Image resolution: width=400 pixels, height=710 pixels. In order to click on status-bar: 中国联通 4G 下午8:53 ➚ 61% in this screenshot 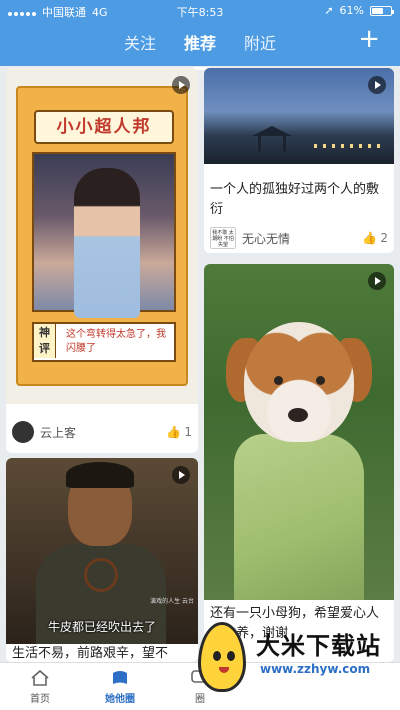, I will do `click(200, 11)`.